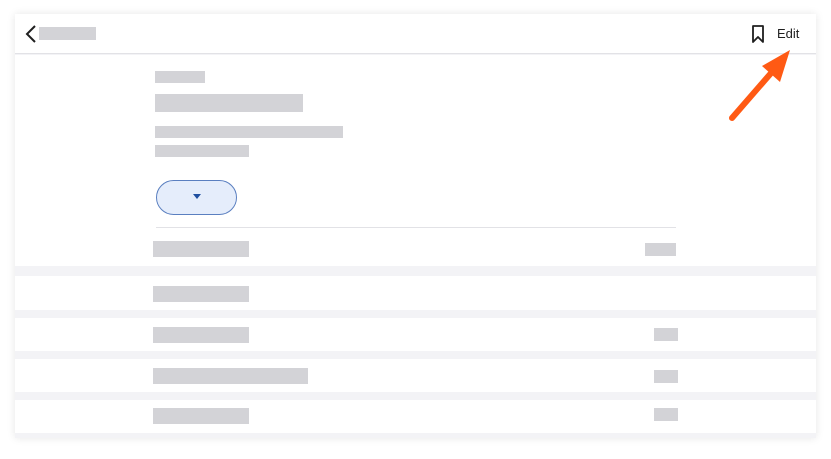 Image resolution: width=831 pixels, height=459 pixels. Describe the element at coordinates (67, 33) in the screenshot. I see `back-label-placeholder` at that location.